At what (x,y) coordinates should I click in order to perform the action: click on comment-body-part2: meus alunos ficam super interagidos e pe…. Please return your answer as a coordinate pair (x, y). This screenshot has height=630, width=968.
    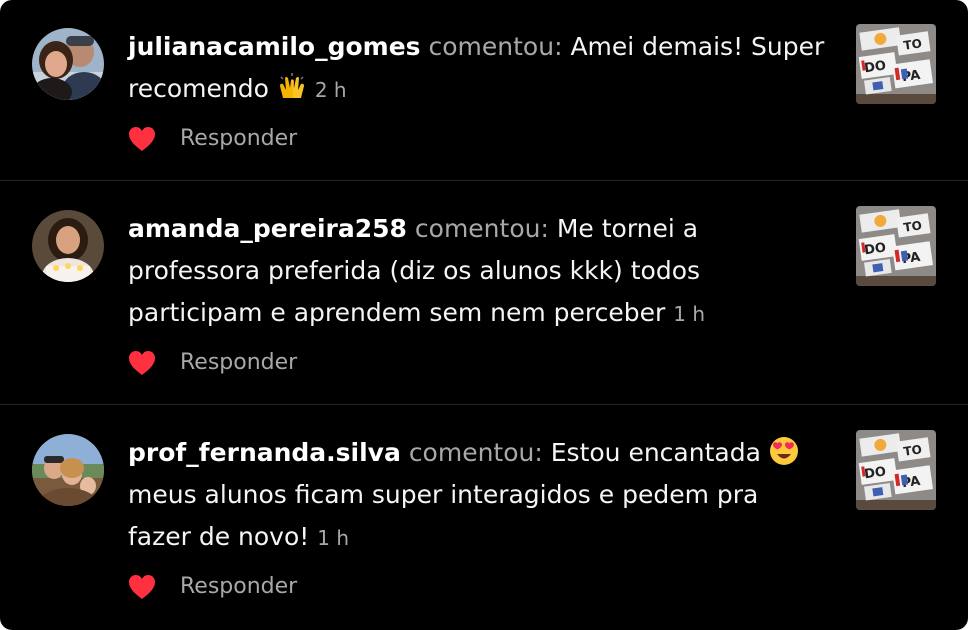
    Looking at the image, I should click on (443, 515).